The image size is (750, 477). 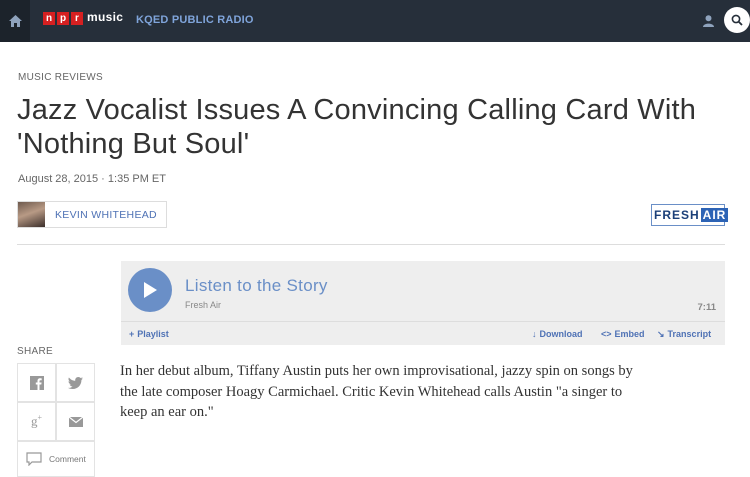 I want to click on search-button, so click(x=737, y=20).